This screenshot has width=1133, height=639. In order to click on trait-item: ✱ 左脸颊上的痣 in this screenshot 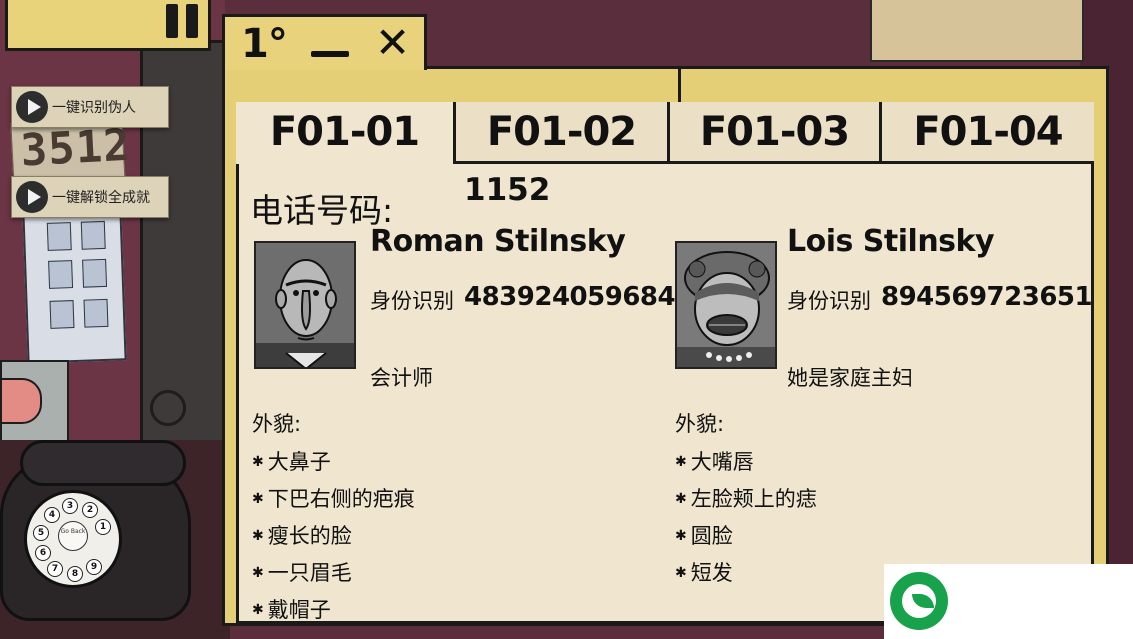, I will do `click(746, 498)`.